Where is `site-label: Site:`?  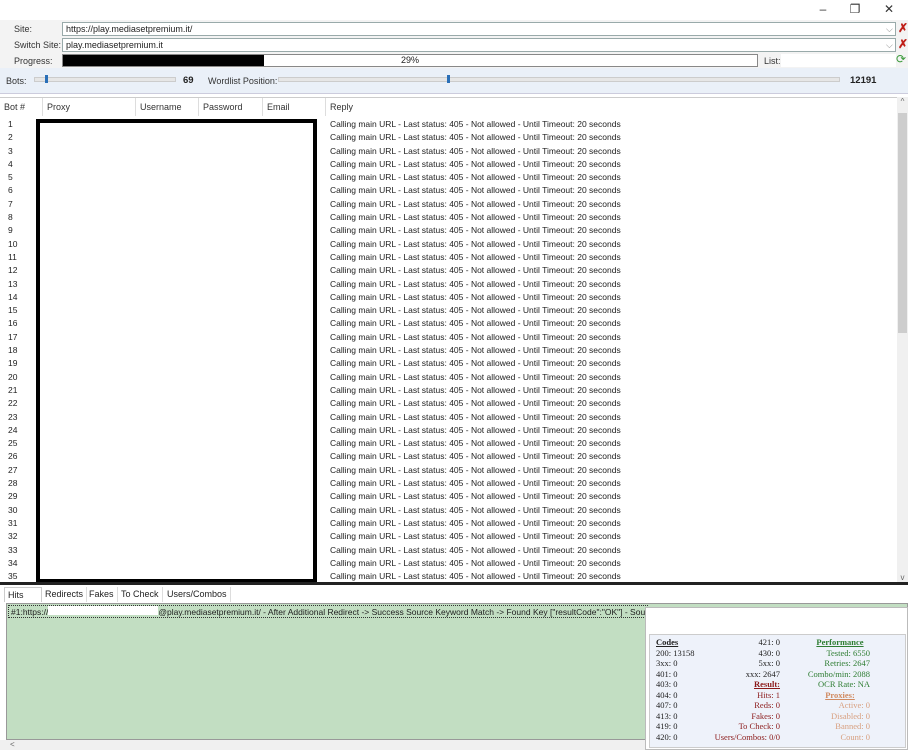
site-label: Site: is located at coordinates (23, 29).